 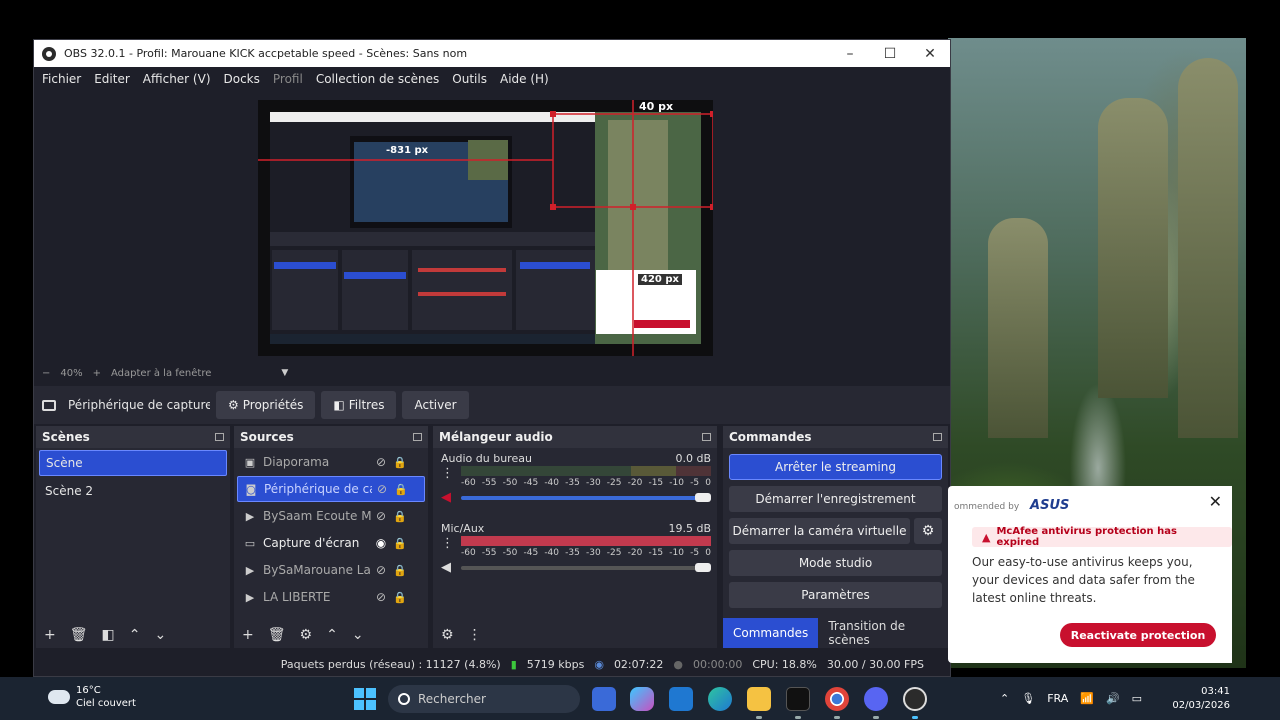 What do you see at coordinates (837, 699) in the screenshot?
I see `chrome-icon` at bounding box center [837, 699].